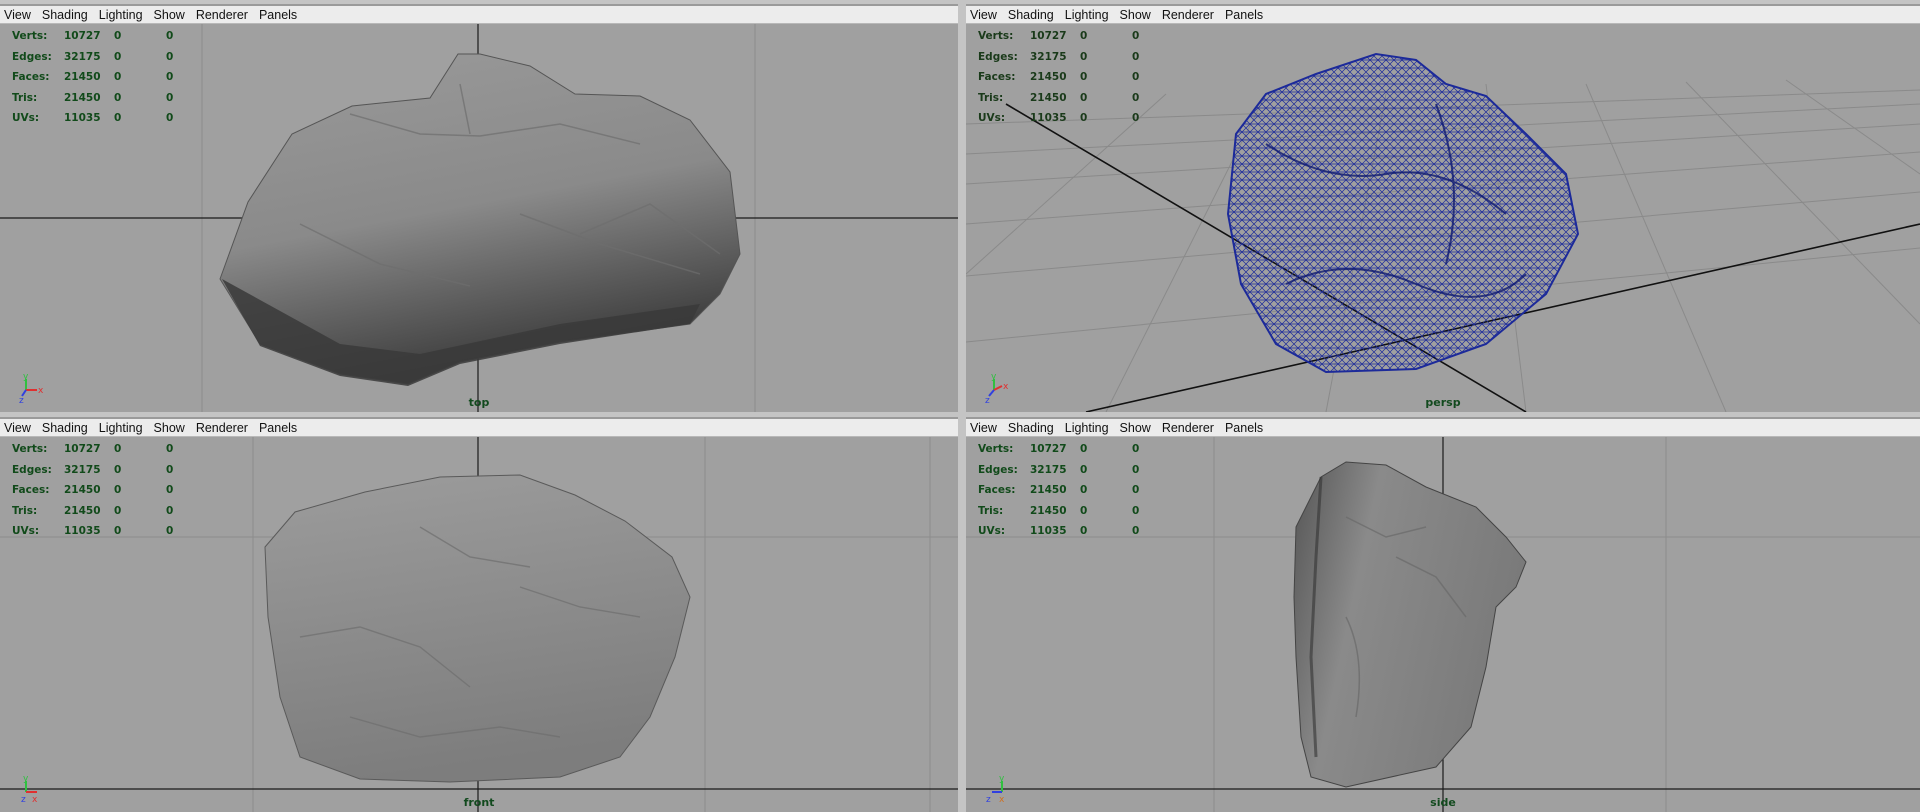 This screenshot has width=1920, height=812. Describe the element at coordinates (1443, 402) in the screenshot. I see `camera-label: persp` at that location.